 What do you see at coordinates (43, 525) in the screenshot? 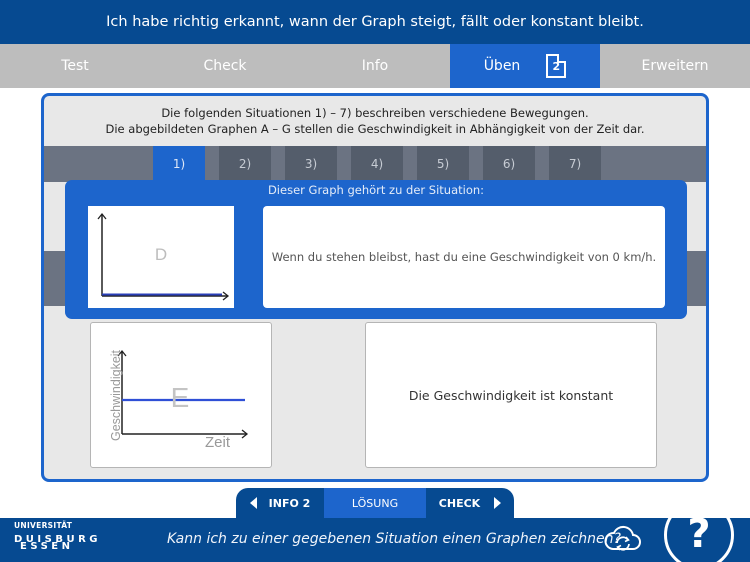
I see `logo-line-1: UNIVERSITÄT` at bounding box center [43, 525].